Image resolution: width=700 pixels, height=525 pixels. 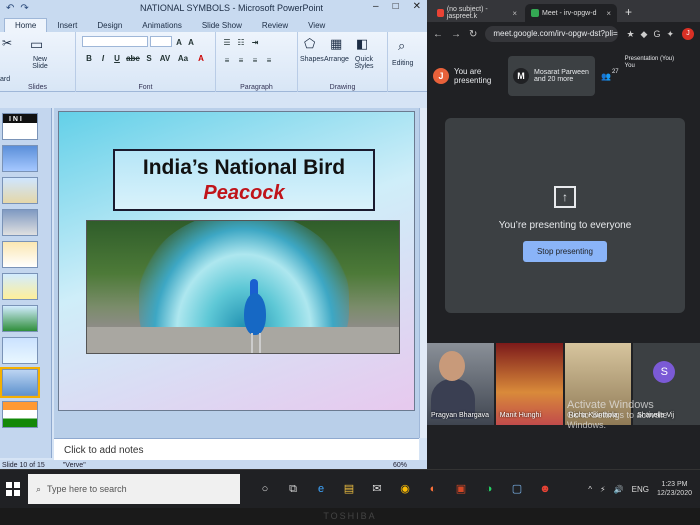 I want to click on tab-home: Home, so click(x=26, y=25).